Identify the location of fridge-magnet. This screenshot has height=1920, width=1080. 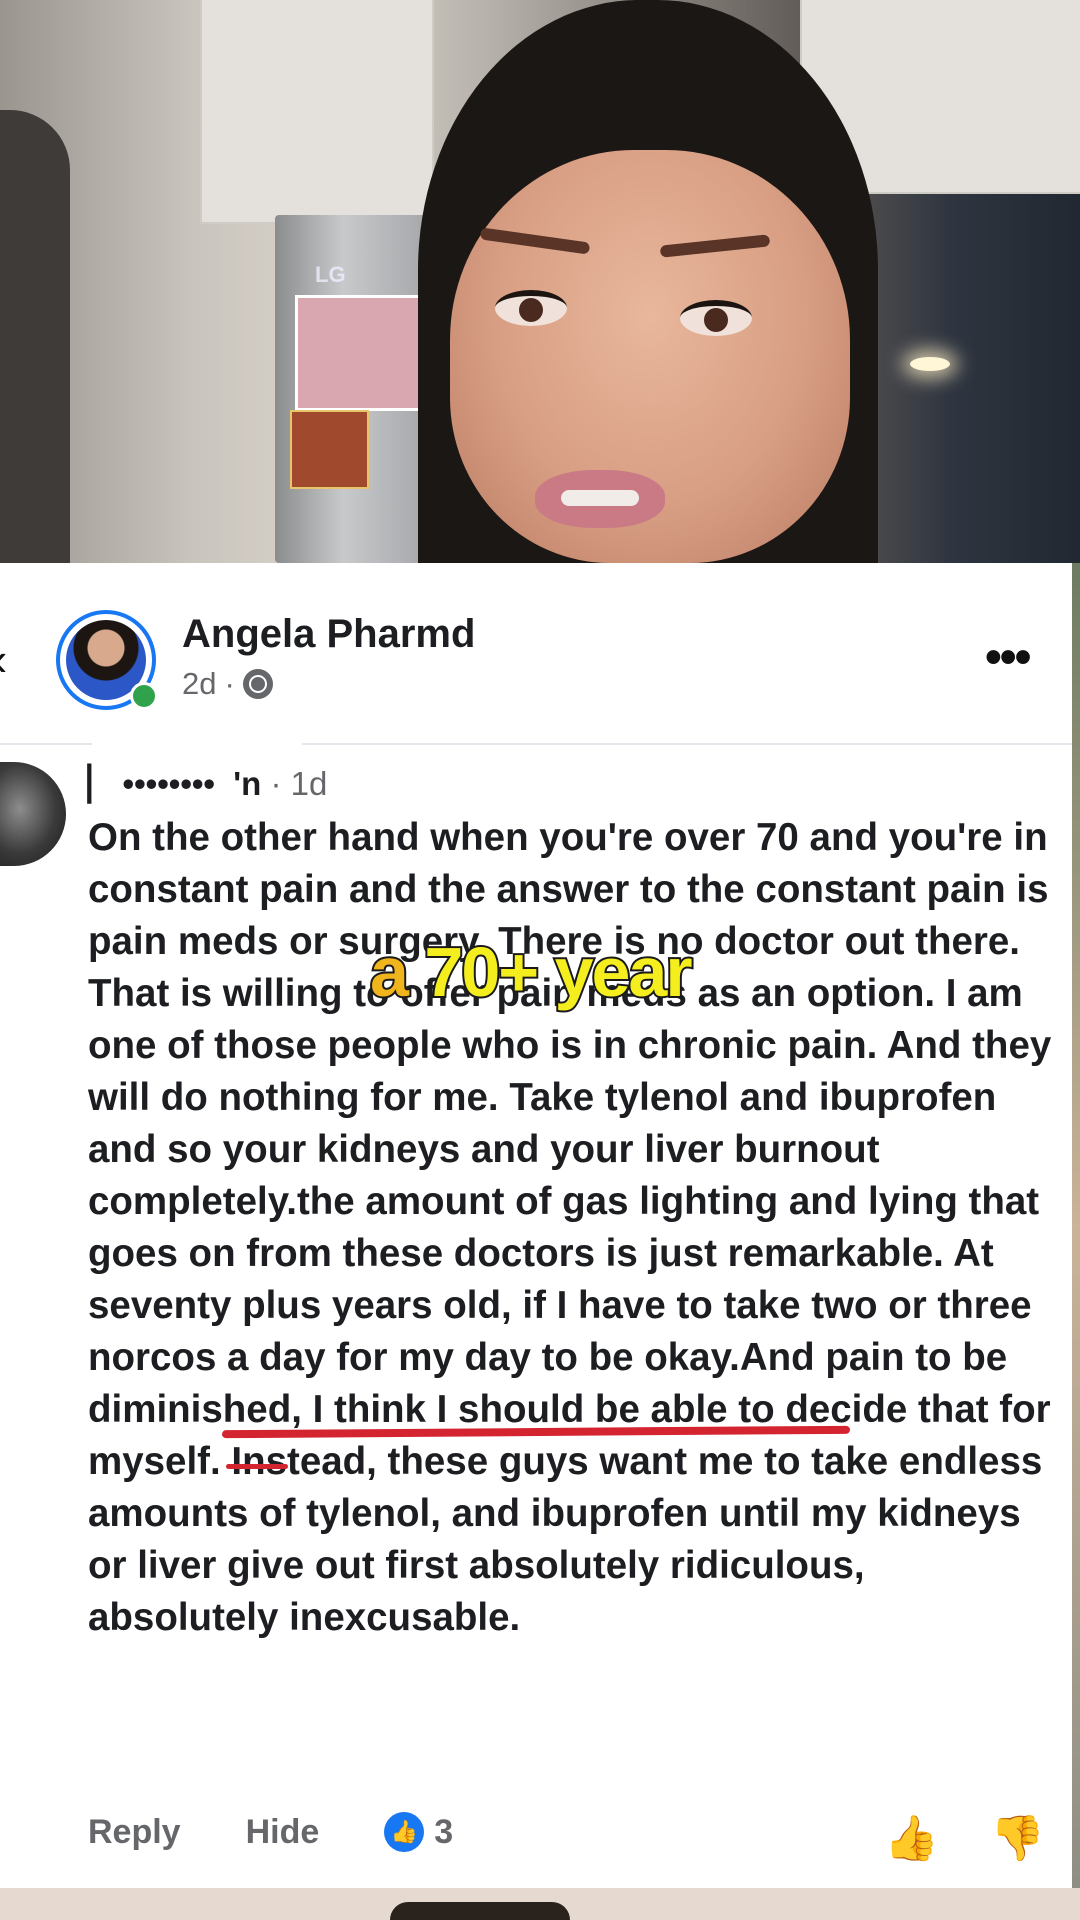
(329, 449).